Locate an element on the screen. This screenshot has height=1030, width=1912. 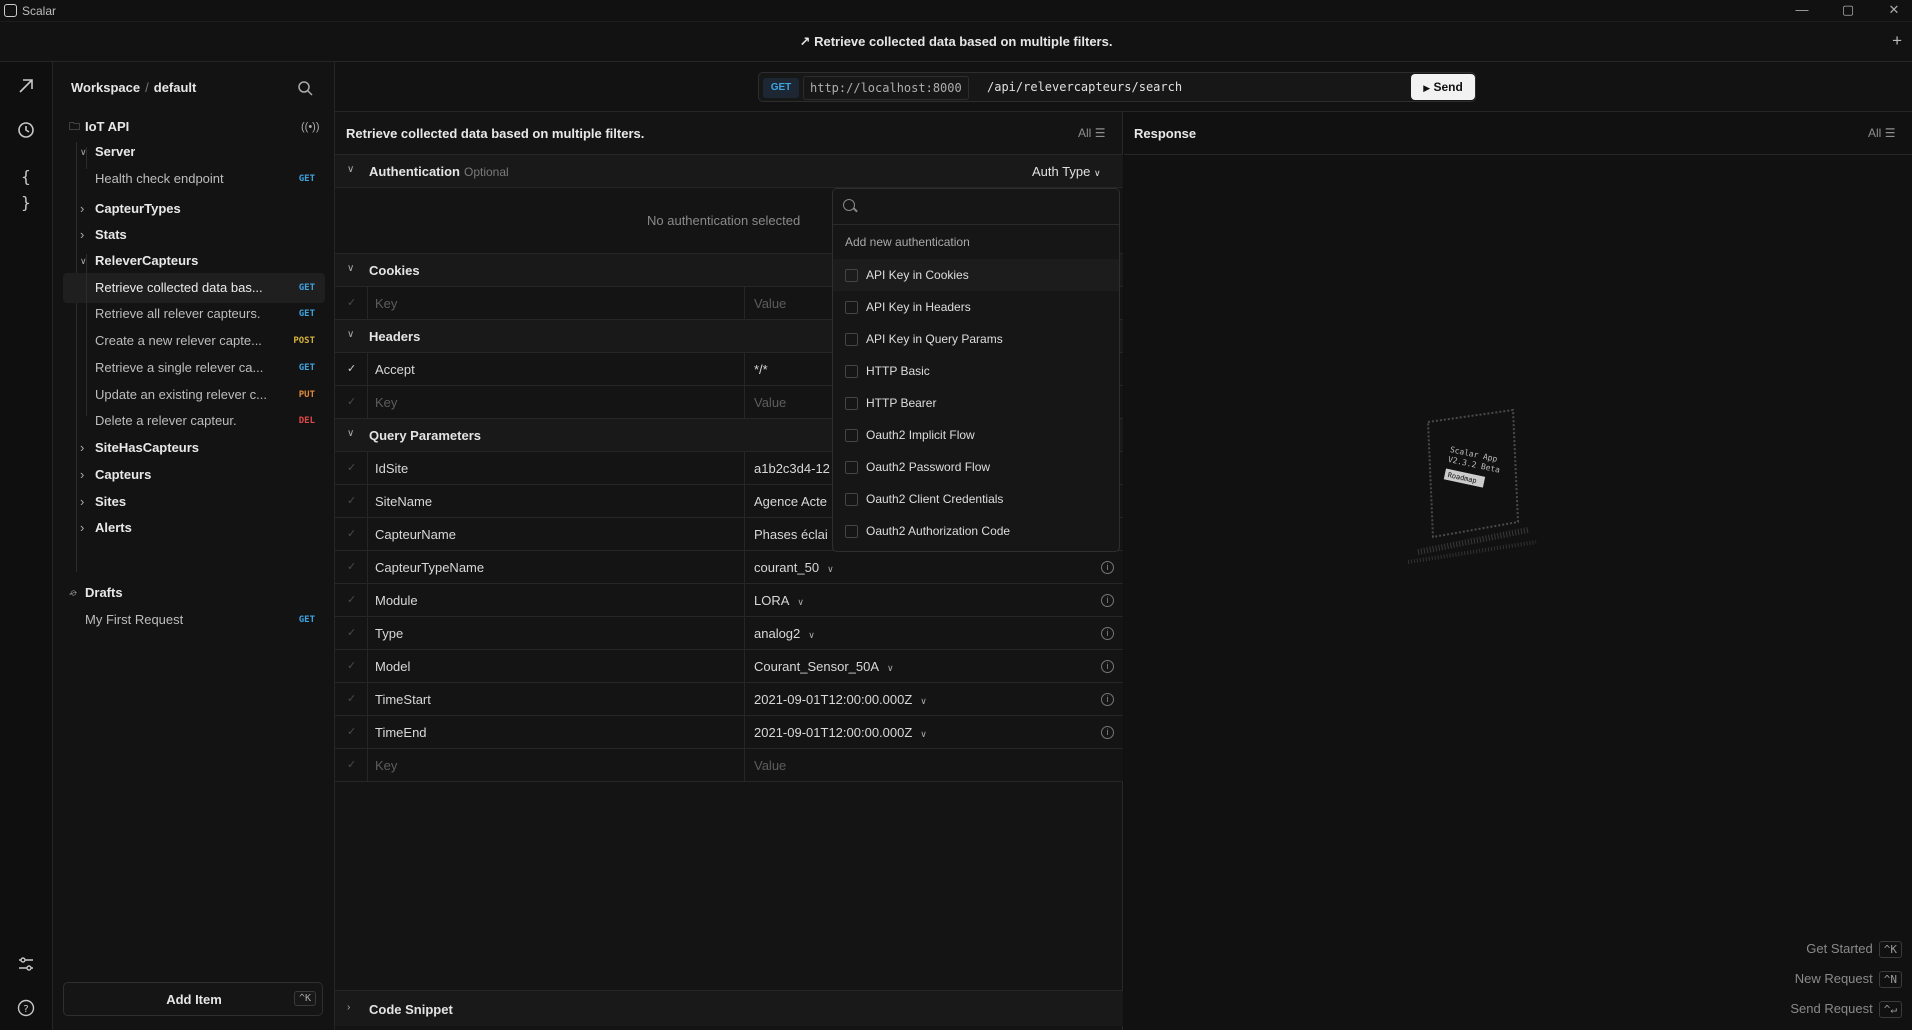
request-path: /api/relevercapteurs/search is located at coordinates (1084, 87).